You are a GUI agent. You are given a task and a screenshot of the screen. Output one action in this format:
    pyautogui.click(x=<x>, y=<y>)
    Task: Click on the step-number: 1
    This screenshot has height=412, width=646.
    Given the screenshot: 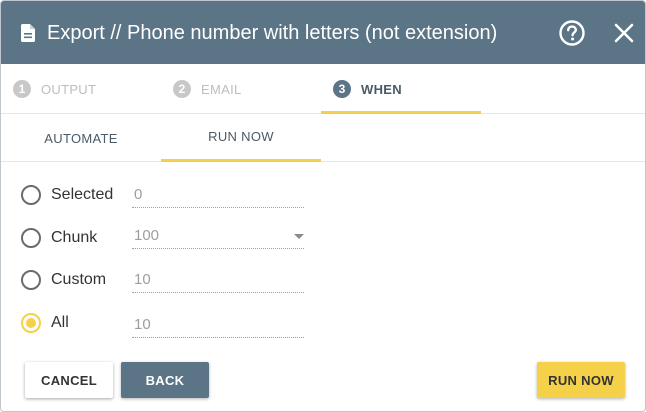 What is the action you would take?
    pyautogui.click(x=22, y=89)
    